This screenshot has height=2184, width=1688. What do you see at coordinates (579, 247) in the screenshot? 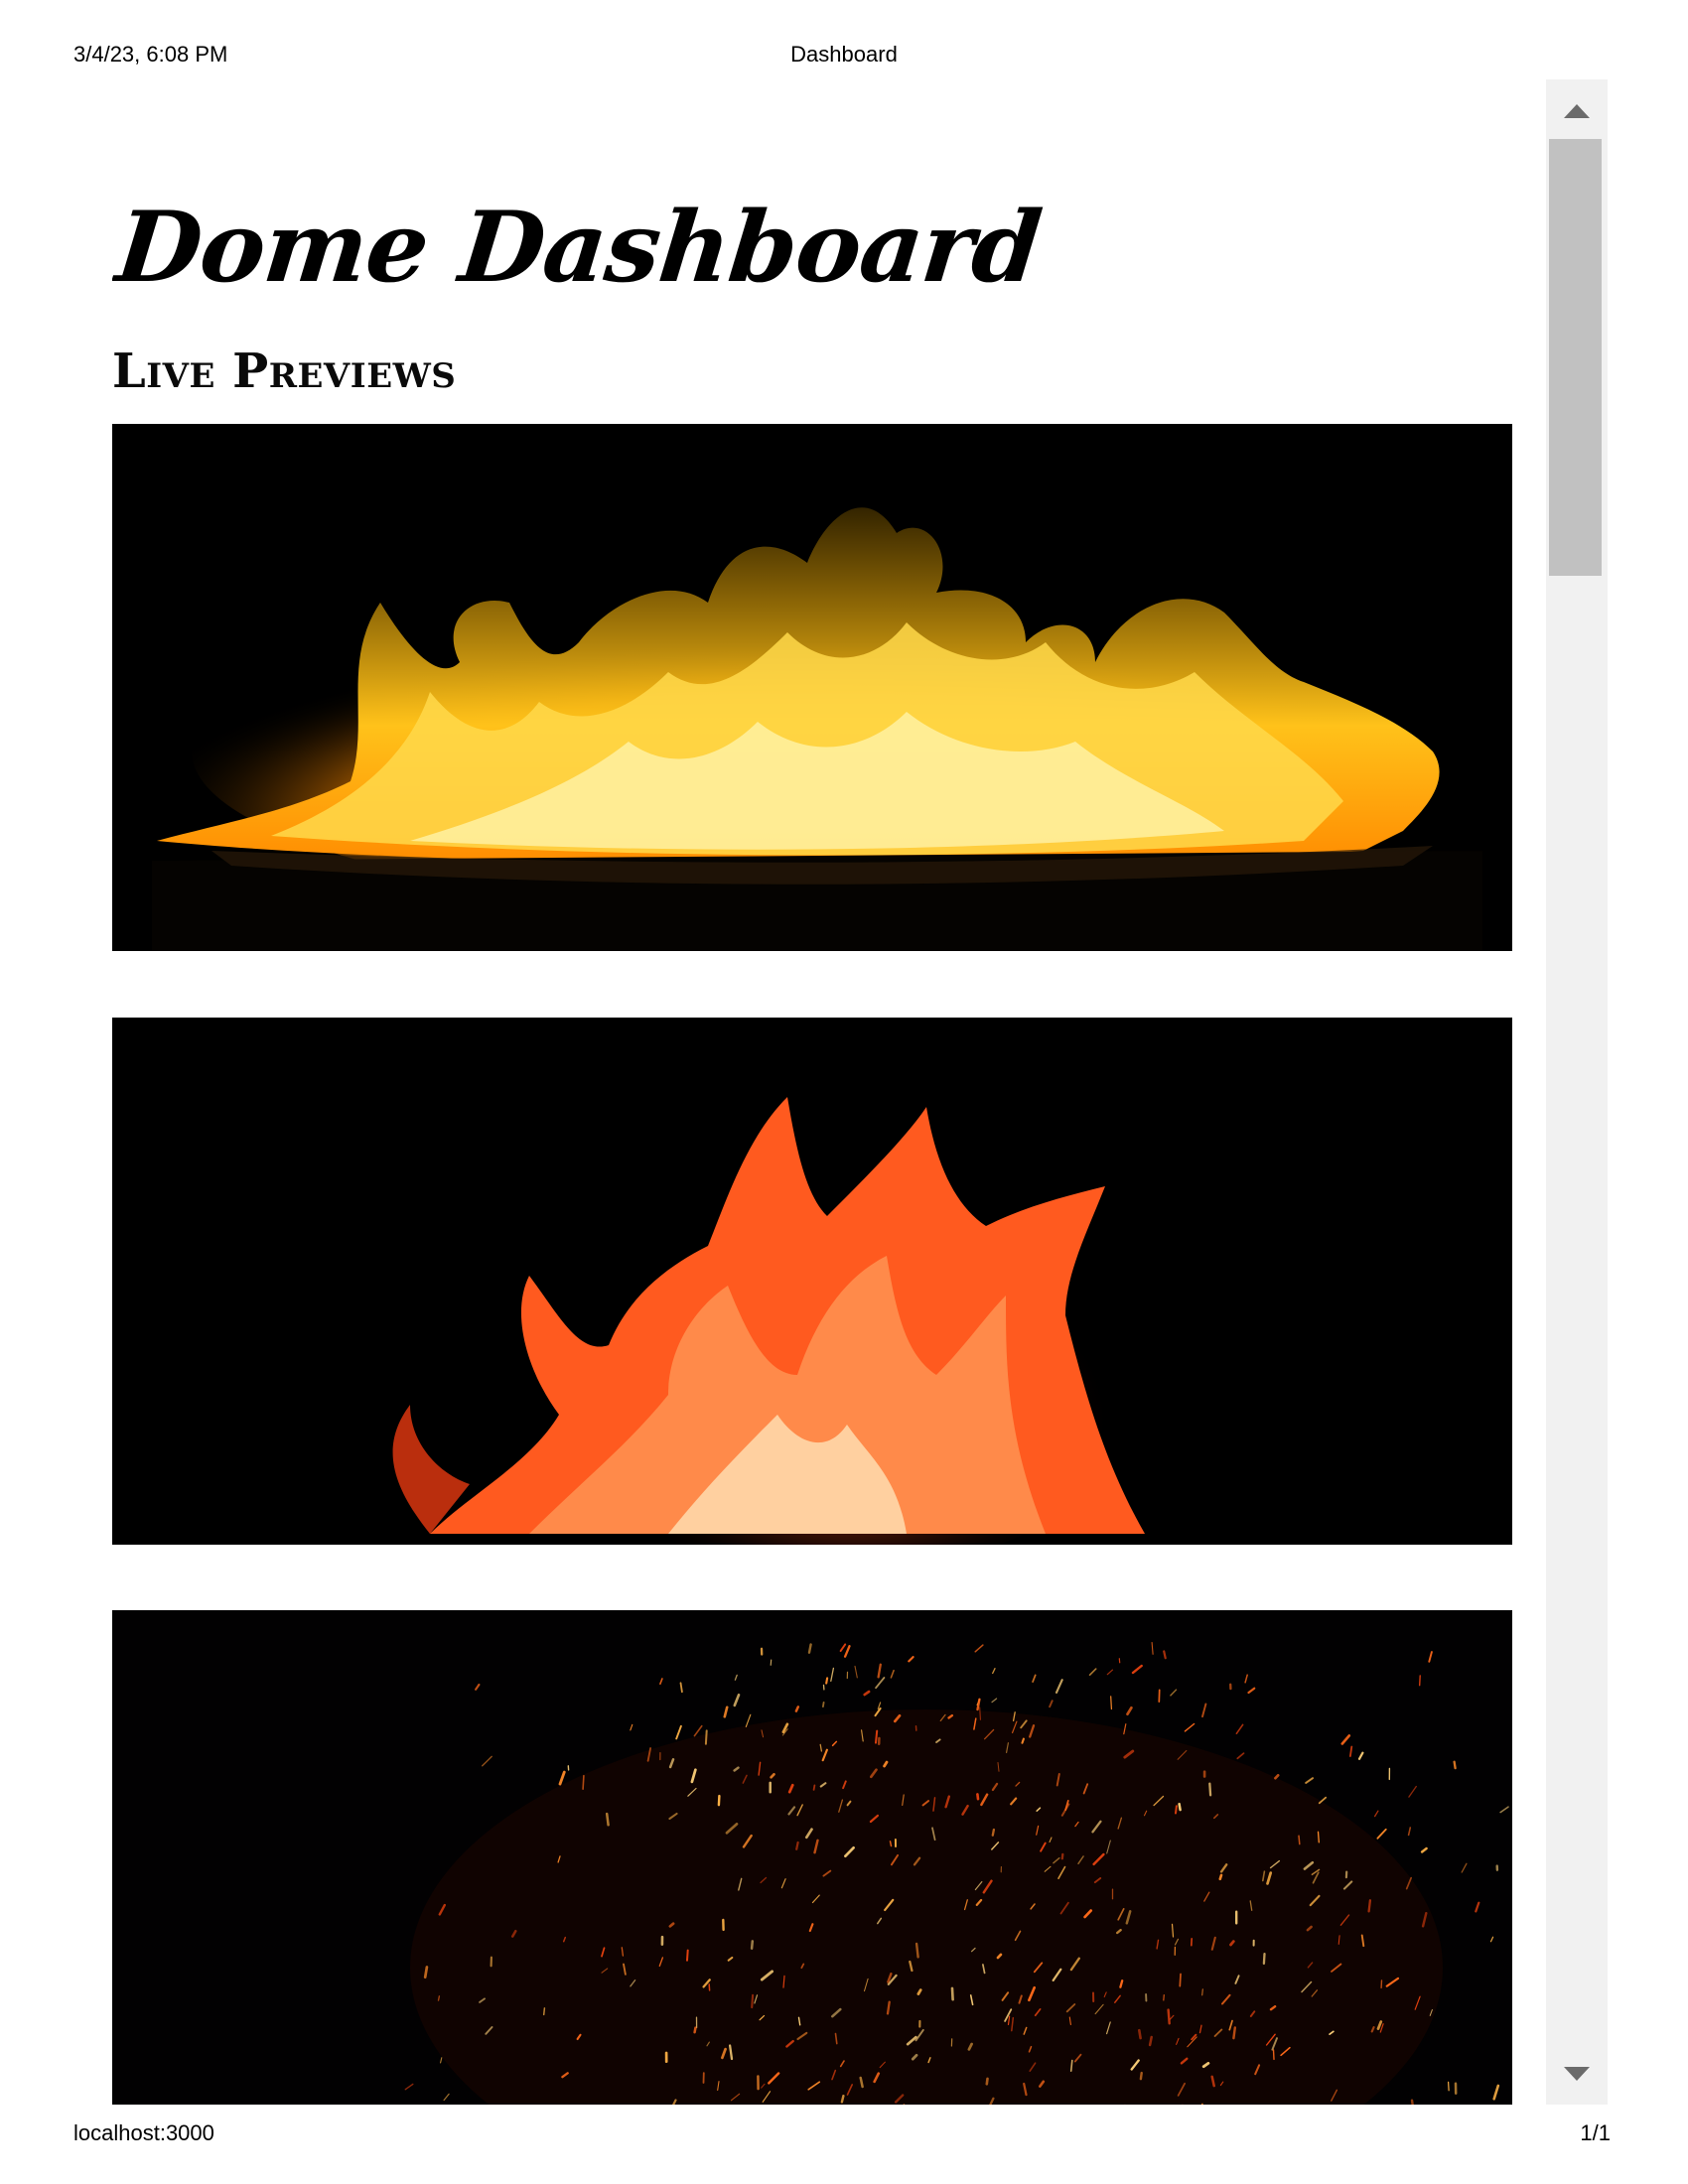
I see `app-title: Dome Dashboard` at bounding box center [579, 247].